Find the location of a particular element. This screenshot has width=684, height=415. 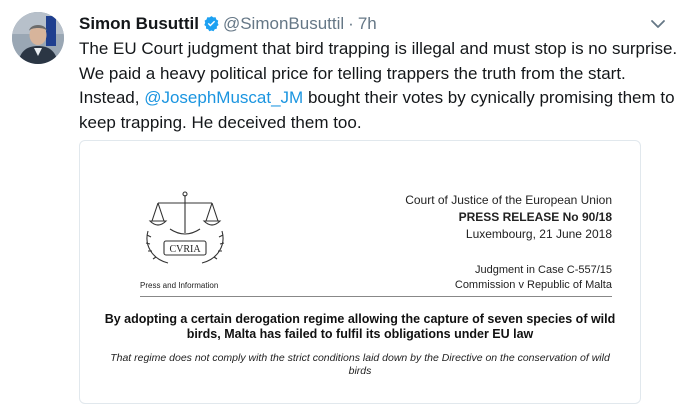

chevron-down-icon is located at coordinates (658, 24).